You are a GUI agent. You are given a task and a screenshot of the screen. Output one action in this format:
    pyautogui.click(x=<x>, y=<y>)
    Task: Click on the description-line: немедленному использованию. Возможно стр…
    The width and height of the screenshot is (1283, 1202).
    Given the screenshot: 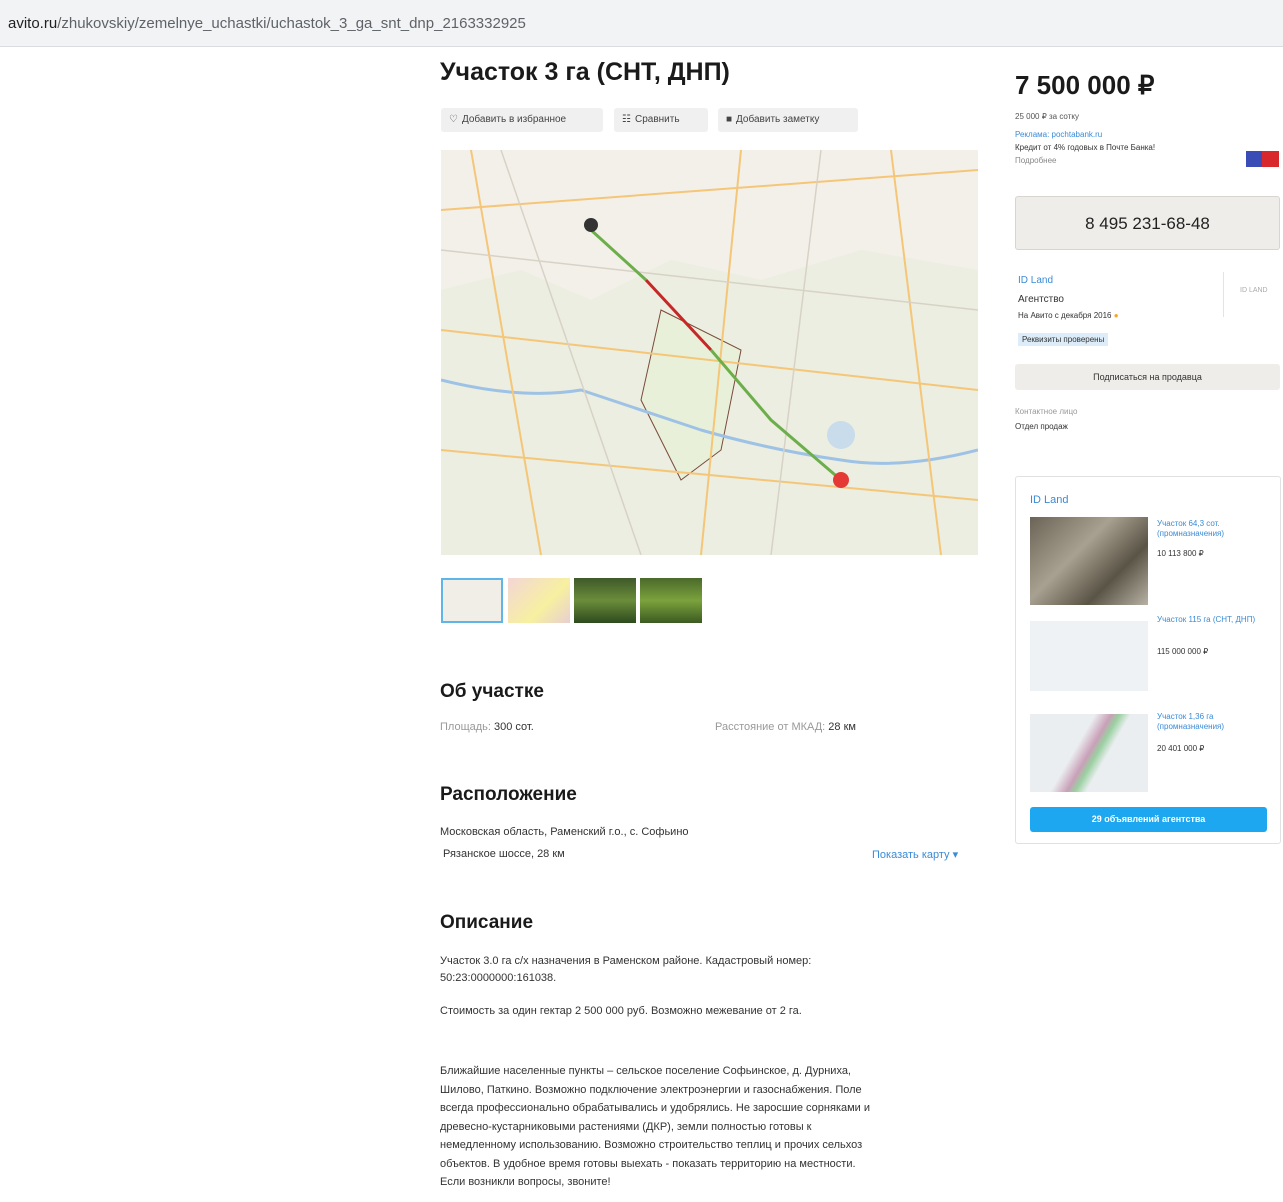 What is the action you would take?
    pyautogui.click(x=651, y=1145)
    